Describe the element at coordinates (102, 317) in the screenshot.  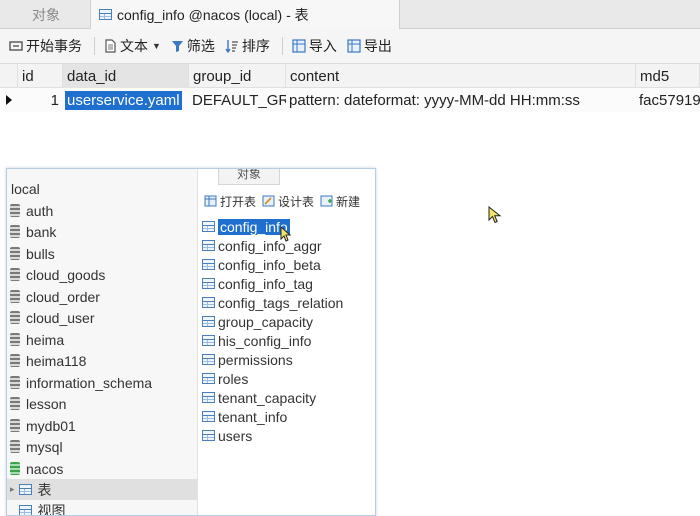
I see `tree-db-cloud-user: cloud_user` at that location.